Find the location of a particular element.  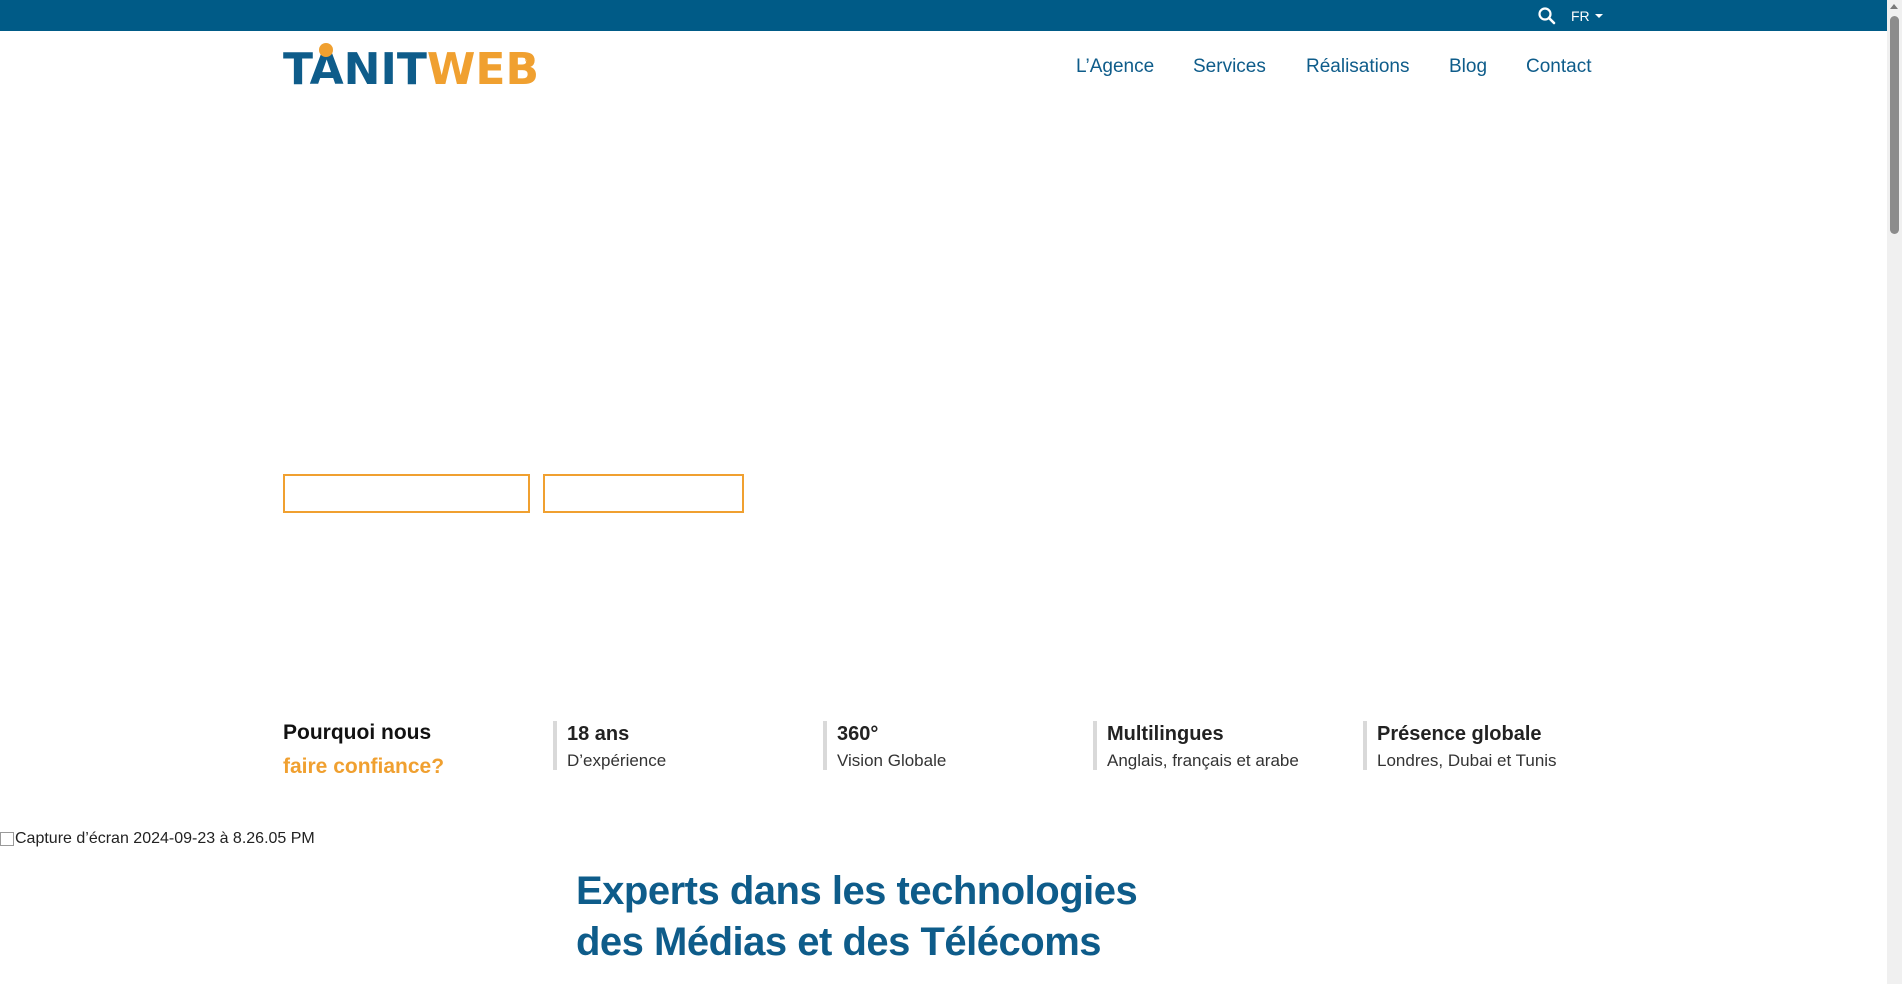

nav-item-agence: L’Agence is located at coordinates (1115, 67).